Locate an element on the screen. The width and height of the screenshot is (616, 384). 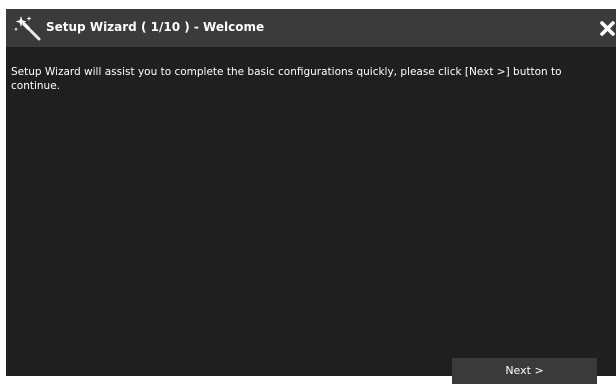
close-icon is located at coordinates (607, 28).